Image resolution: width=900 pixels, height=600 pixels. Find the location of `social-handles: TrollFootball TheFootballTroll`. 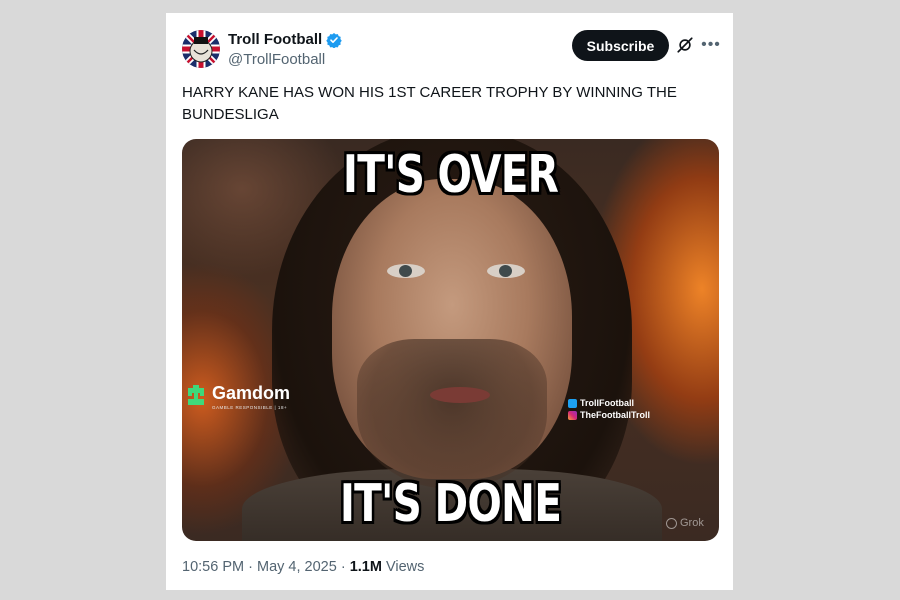

social-handles: TrollFootball TheFootballTroll is located at coordinates (609, 409).